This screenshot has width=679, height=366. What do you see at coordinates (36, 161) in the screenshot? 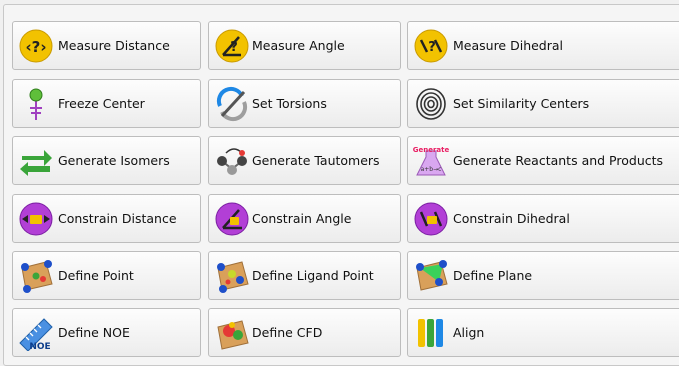
I see `generate-isomers-icon` at bounding box center [36, 161].